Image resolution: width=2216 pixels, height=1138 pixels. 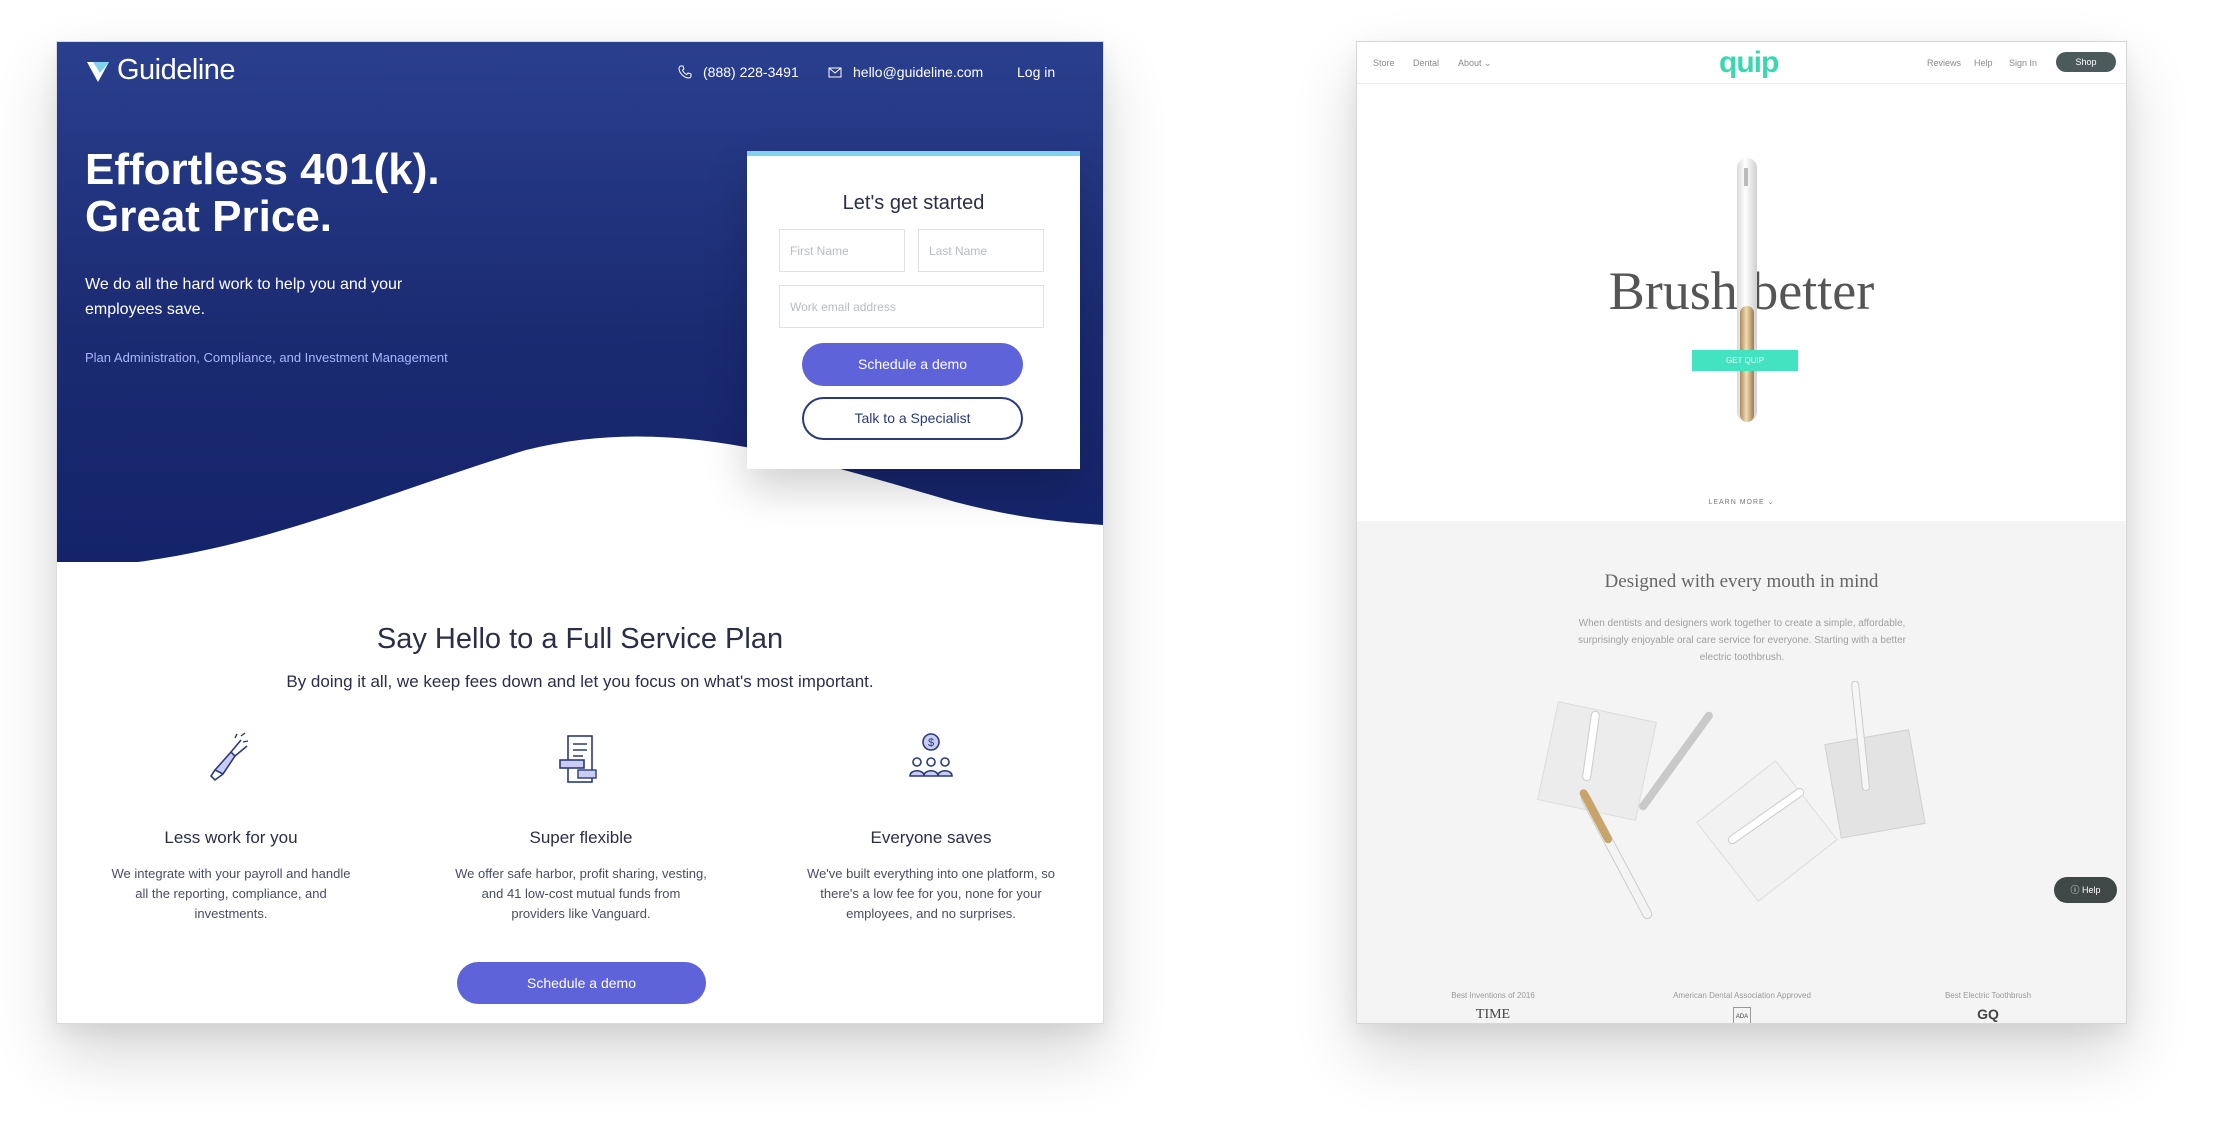 I want to click on guideline-logo-icon, so click(x=98, y=71).